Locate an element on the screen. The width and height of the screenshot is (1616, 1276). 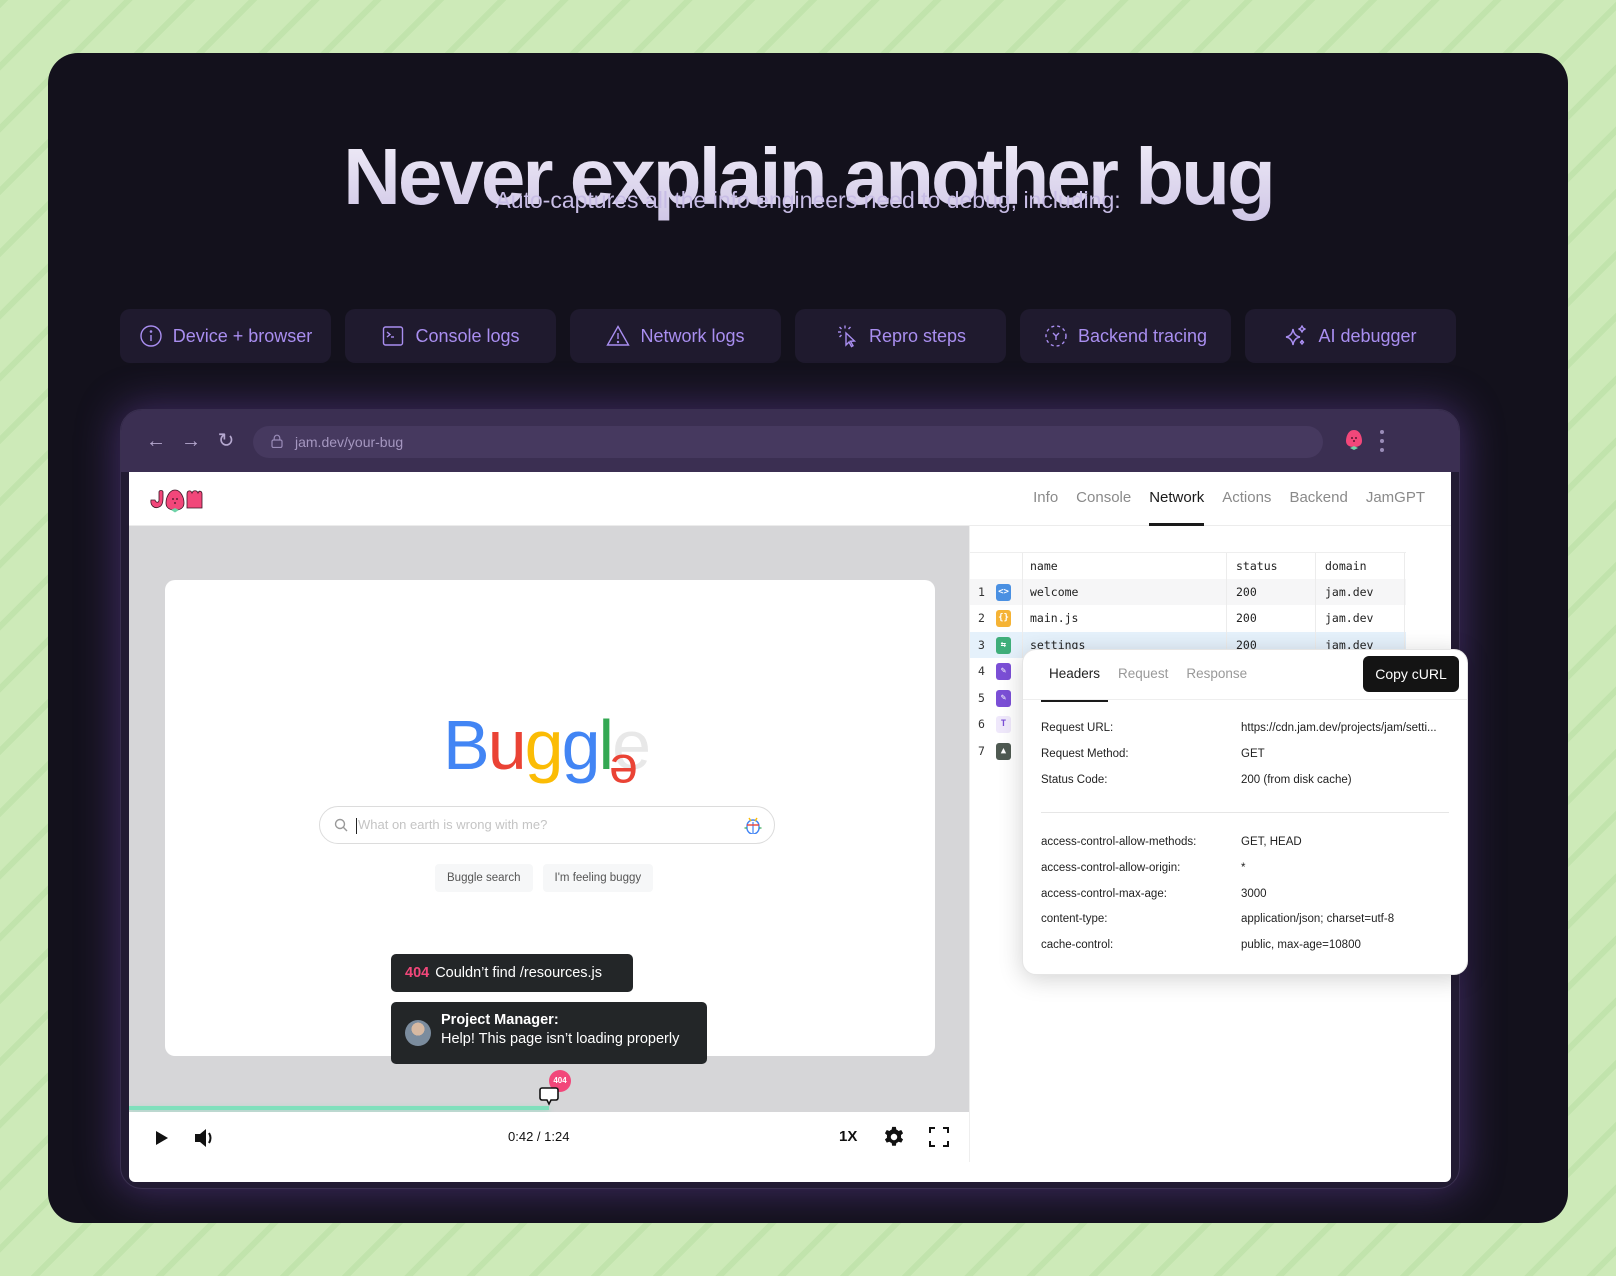
buggle-search-button: Buggle search is located at coordinates (484, 878).